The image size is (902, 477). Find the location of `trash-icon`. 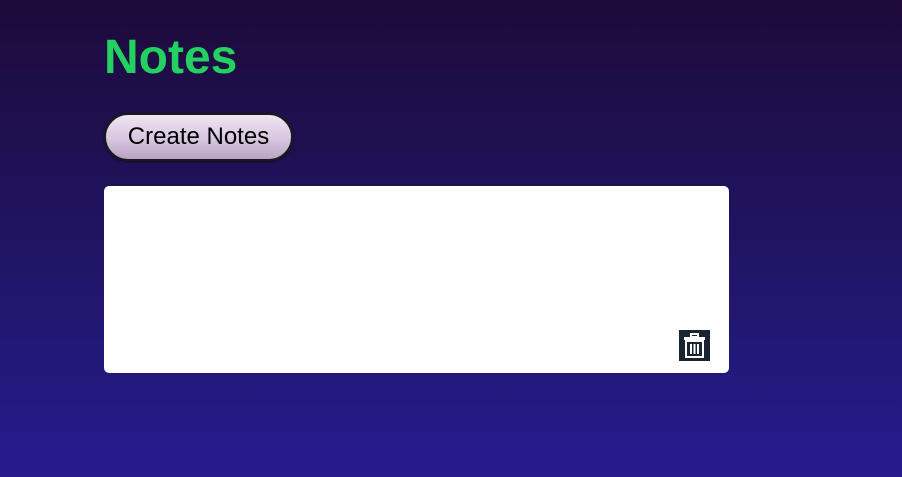

trash-icon is located at coordinates (694, 345).